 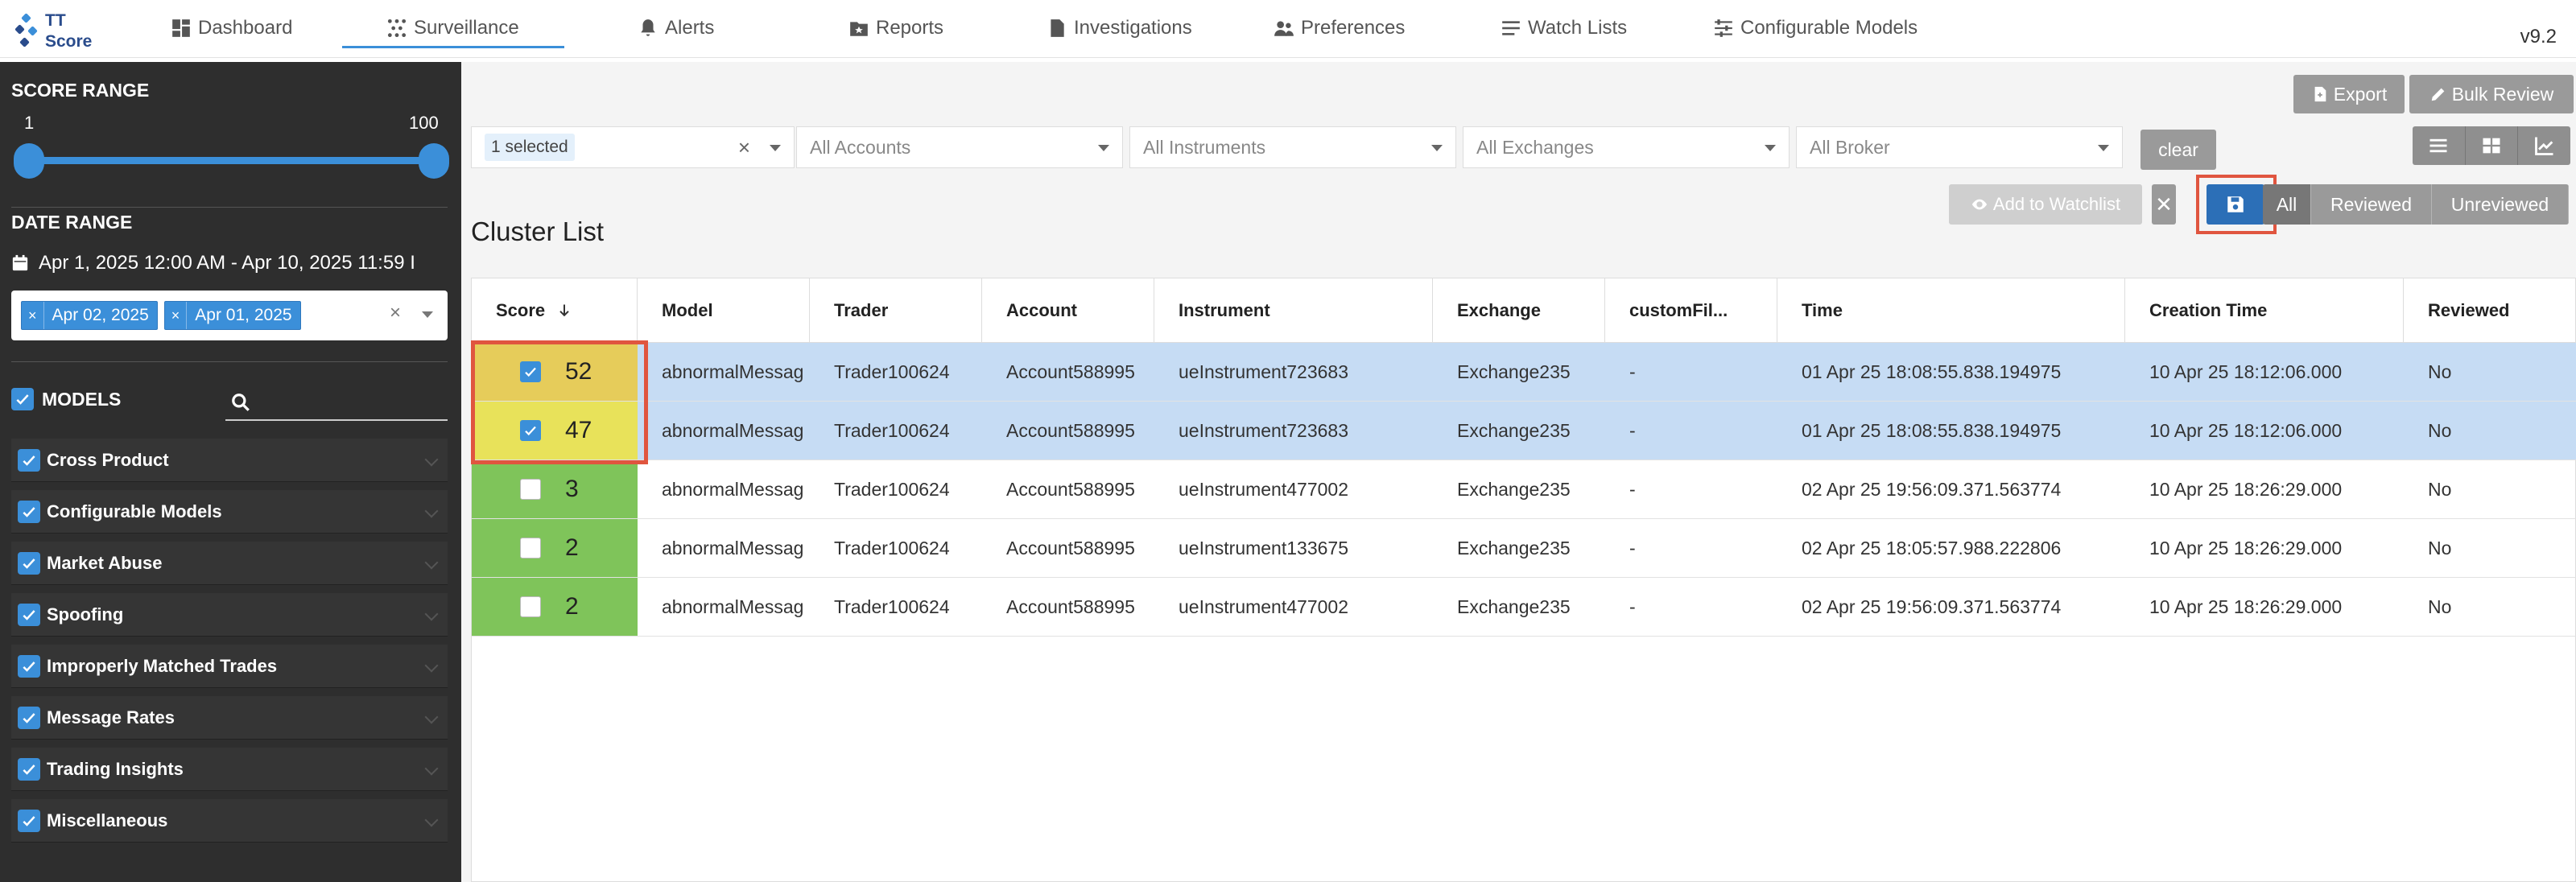 What do you see at coordinates (2178, 150) in the screenshot?
I see `clear-filters-button: clear` at bounding box center [2178, 150].